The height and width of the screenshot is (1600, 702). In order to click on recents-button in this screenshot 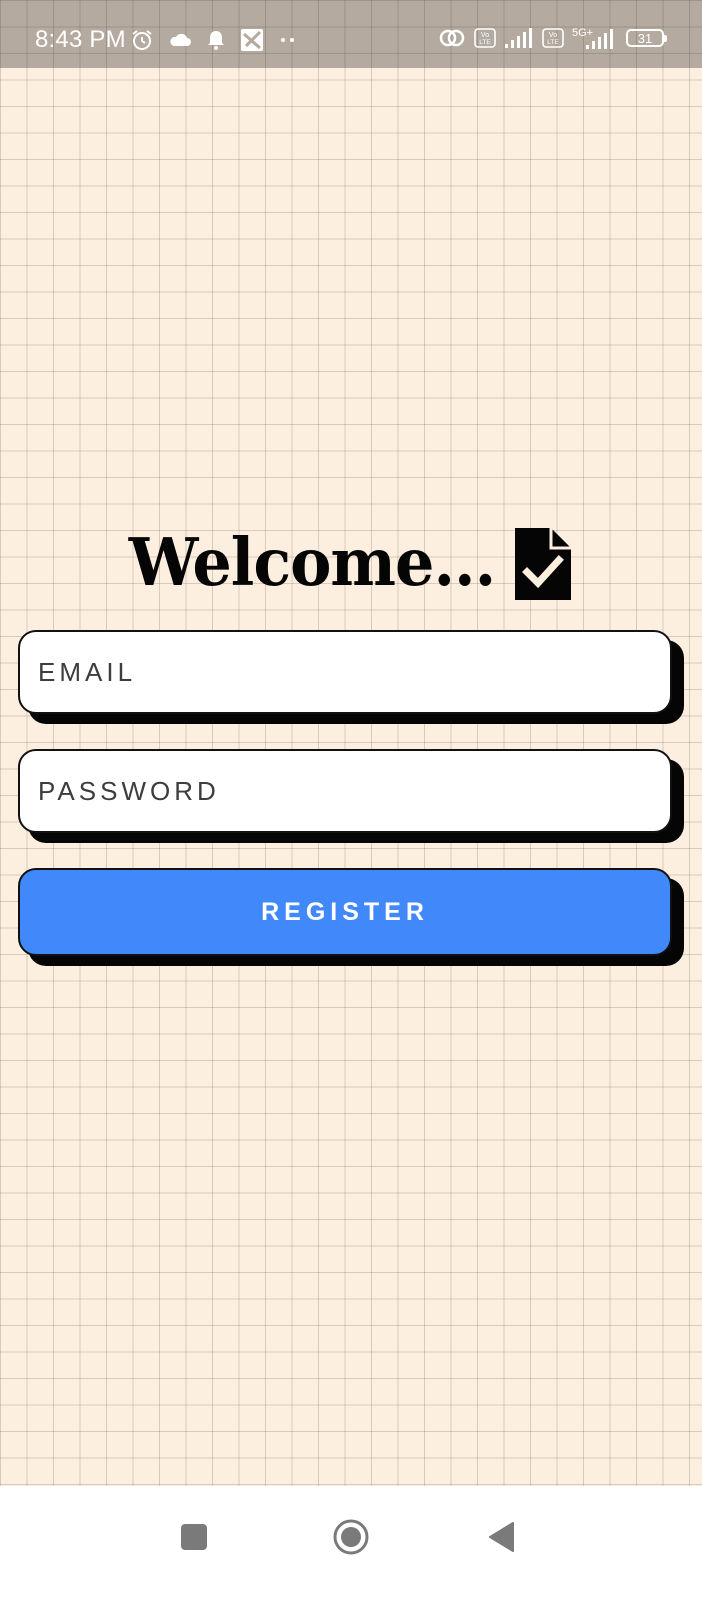, I will do `click(194, 1539)`.